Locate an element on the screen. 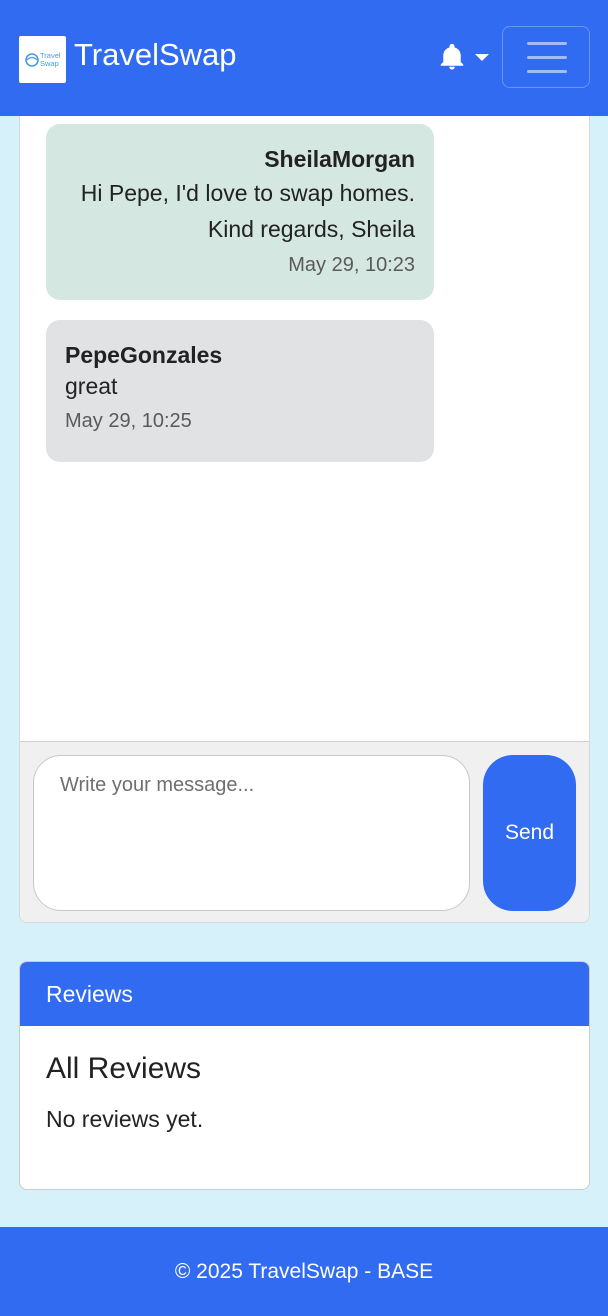 The image size is (608, 1316). chevron-down-icon is located at coordinates (482, 55).